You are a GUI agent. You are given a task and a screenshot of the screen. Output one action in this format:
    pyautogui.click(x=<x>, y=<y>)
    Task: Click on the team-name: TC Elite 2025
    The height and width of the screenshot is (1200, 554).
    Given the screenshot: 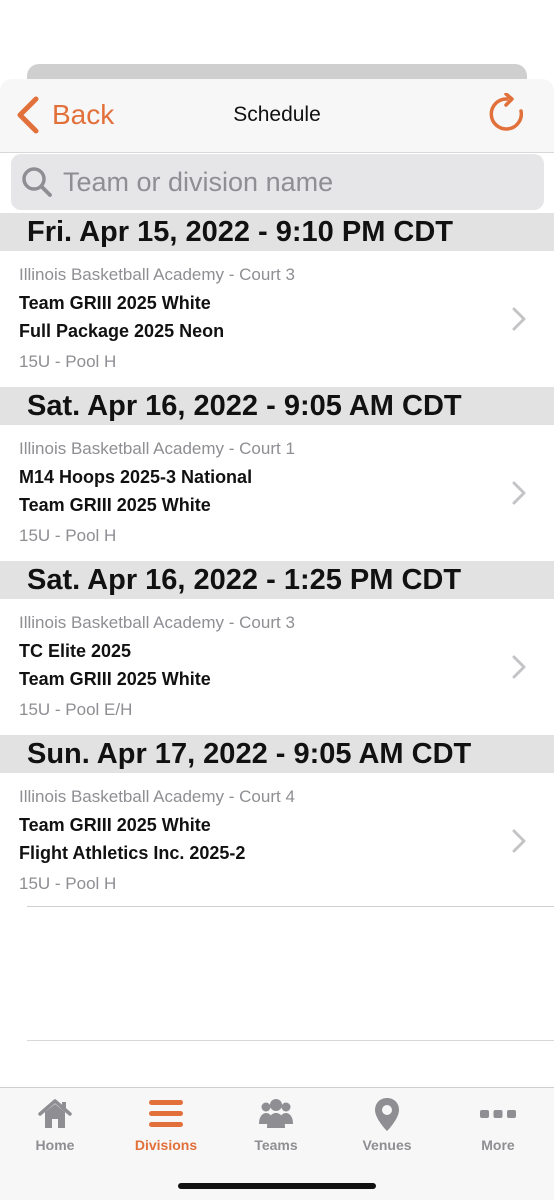 What is the action you would take?
    pyautogui.click(x=75, y=651)
    